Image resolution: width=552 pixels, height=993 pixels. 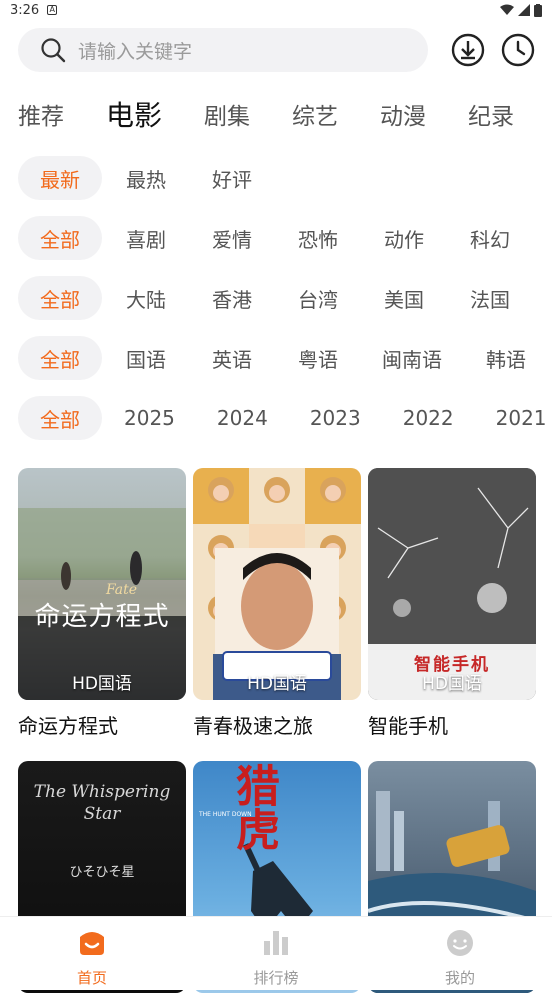 What do you see at coordinates (491, 114) in the screenshot?
I see `tab-documentary: 纪录` at bounding box center [491, 114].